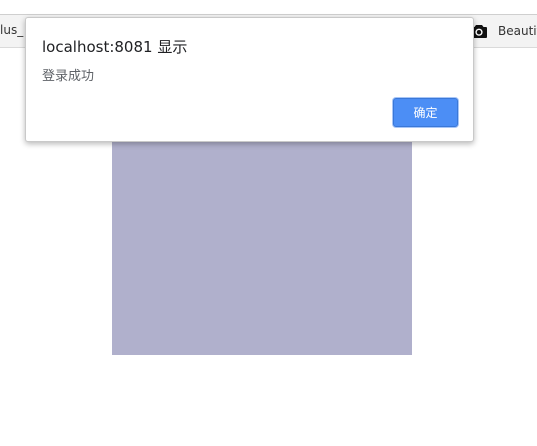  I want to click on bookmark-item-beautif: Beautif, so click(503, 31).